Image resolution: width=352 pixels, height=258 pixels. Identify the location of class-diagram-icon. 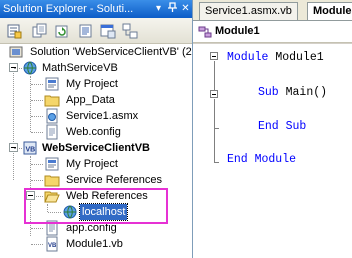
(130, 31).